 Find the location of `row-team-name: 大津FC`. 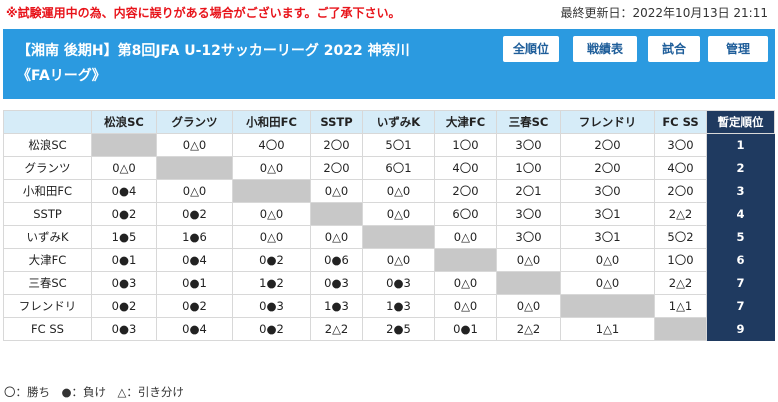

row-team-name: 大津FC is located at coordinates (47, 260).